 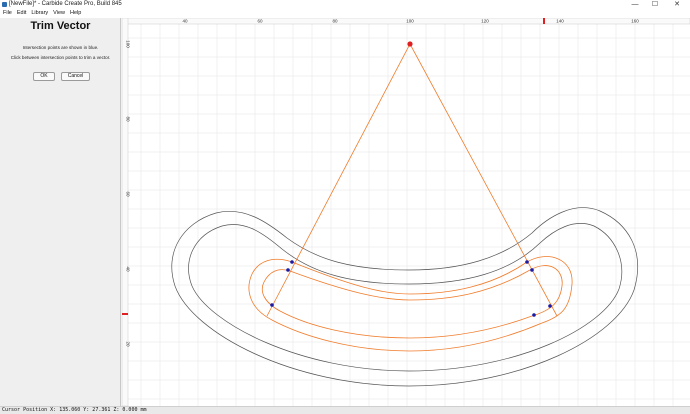 I want to click on menu-file: File, so click(x=7, y=13).